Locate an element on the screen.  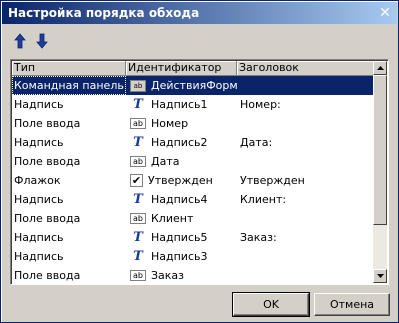
column-header-type: Тип is located at coordinates (69, 68).